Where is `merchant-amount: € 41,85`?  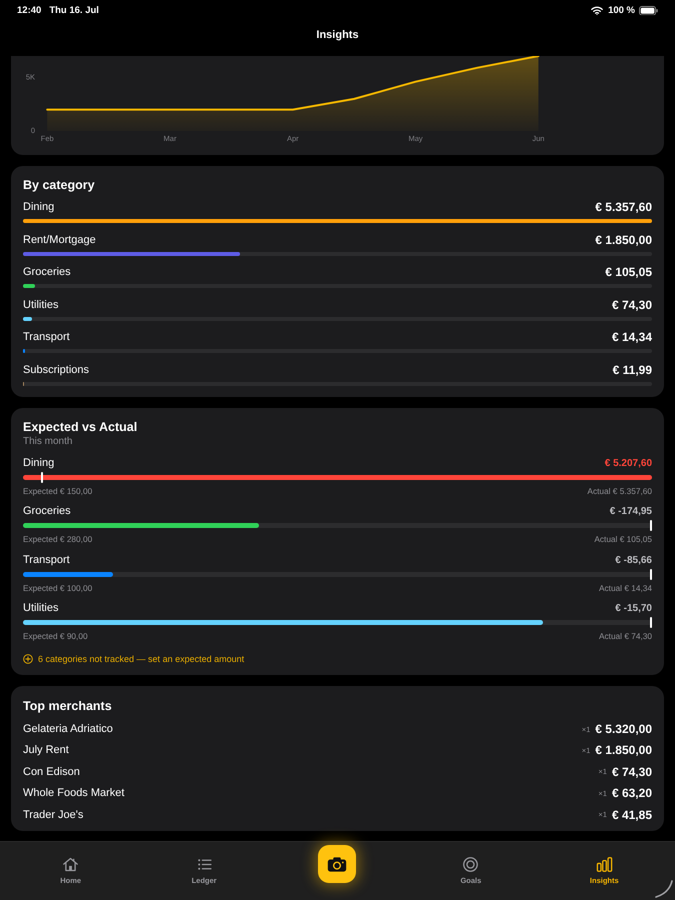
merchant-amount: € 41,85 is located at coordinates (632, 815).